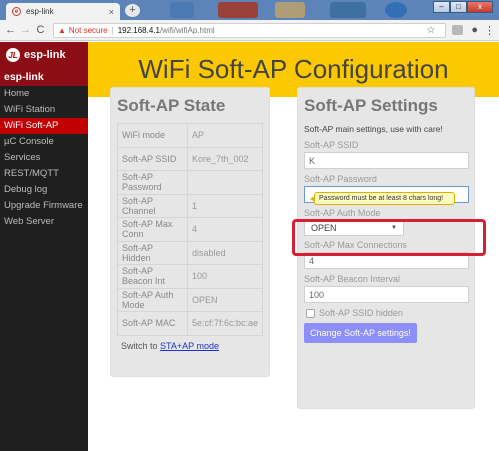  I want to click on logo-text: esp-link, so click(45, 55).